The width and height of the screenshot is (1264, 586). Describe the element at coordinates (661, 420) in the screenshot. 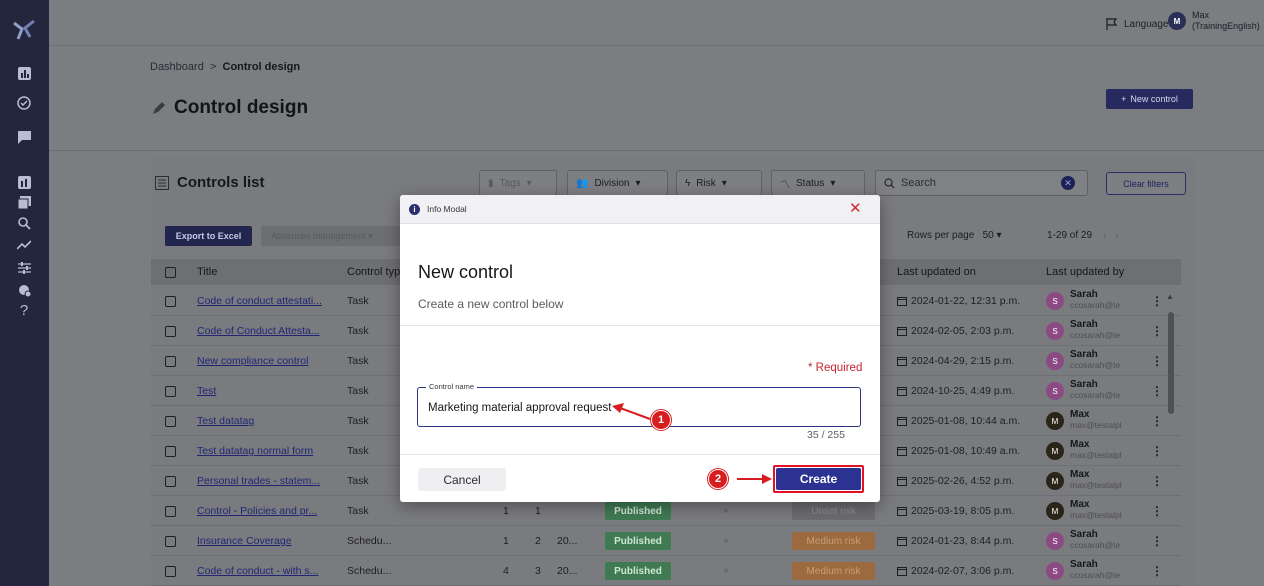

I see `step-1-marker: 1` at that location.